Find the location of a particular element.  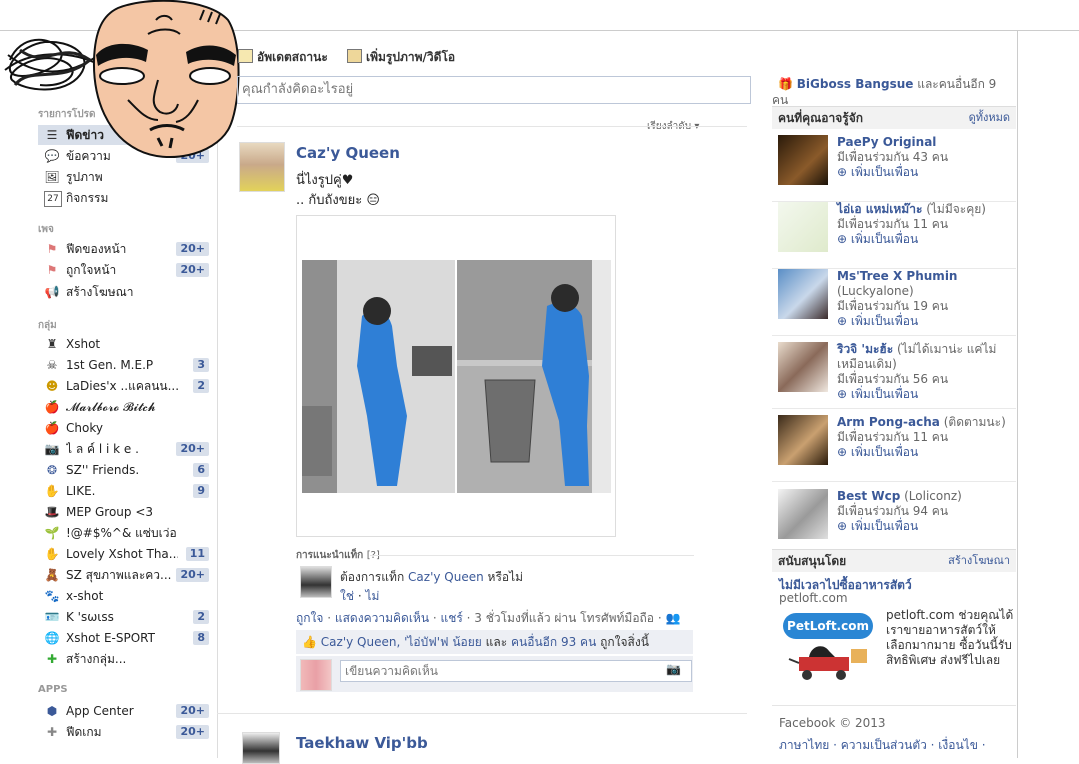

sidebar-item-group: ☠ 1st Gen. M.E.P 3 is located at coordinates (126, 365).